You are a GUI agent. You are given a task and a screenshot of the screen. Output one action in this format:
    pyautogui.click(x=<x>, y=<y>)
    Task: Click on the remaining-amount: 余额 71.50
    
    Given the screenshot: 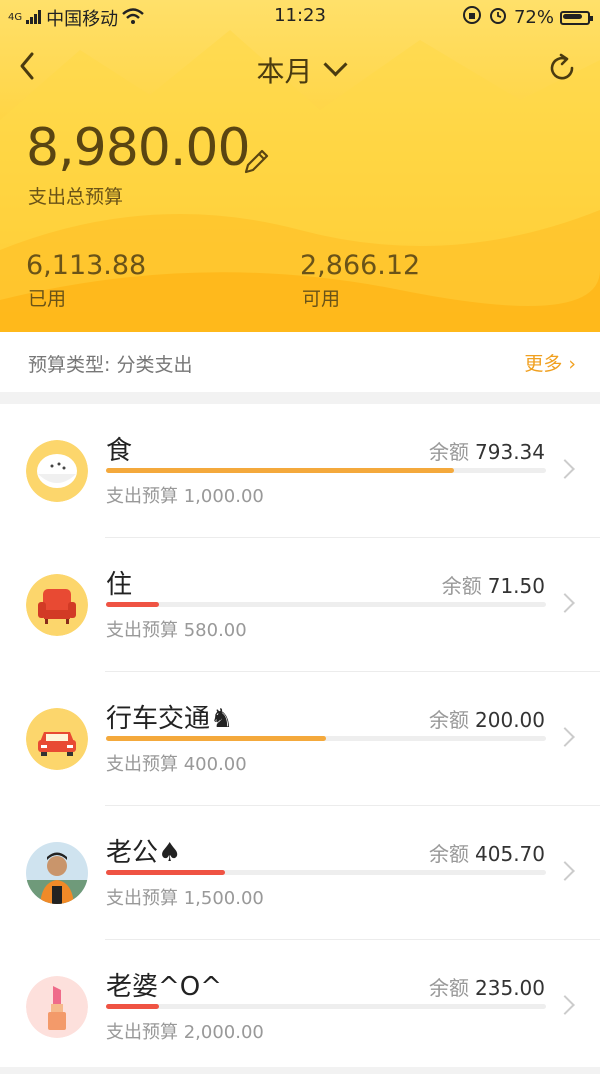 What is the action you would take?
    pyautogui.click(x=493, y=586)
    